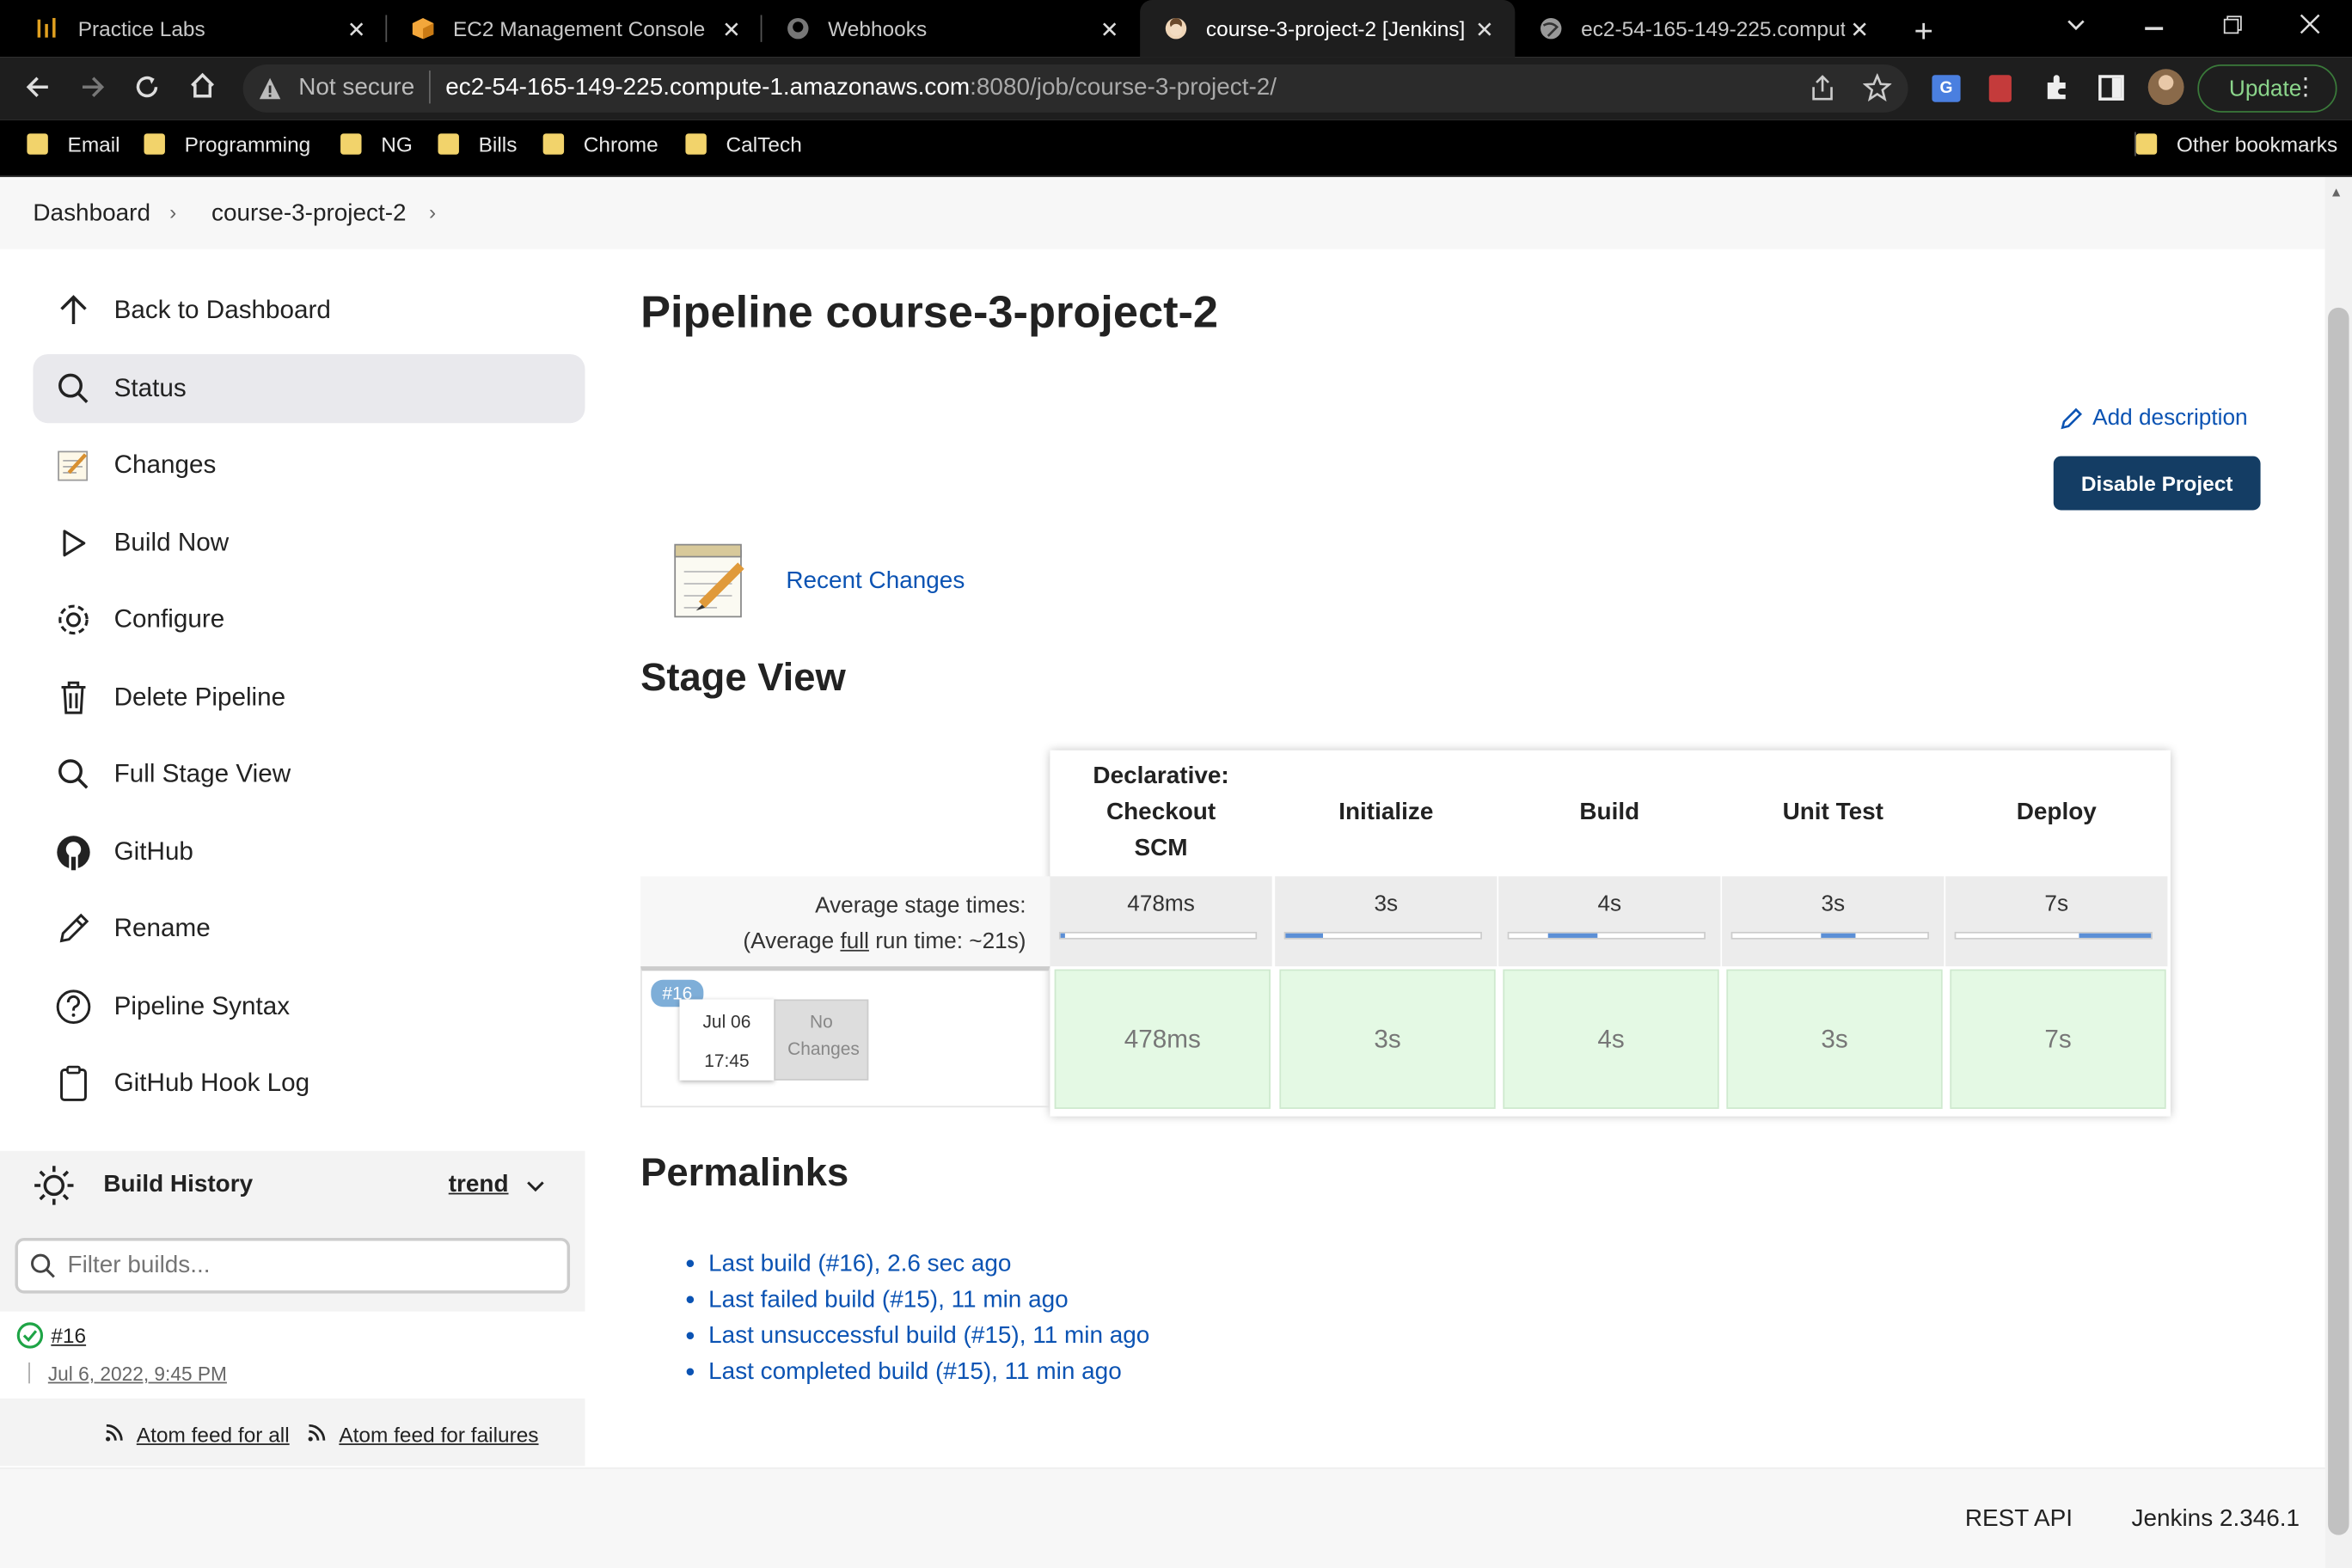  I want to click on sidebar-item-back-to-dashboard: Back to Dashboard, so click(309, 310).